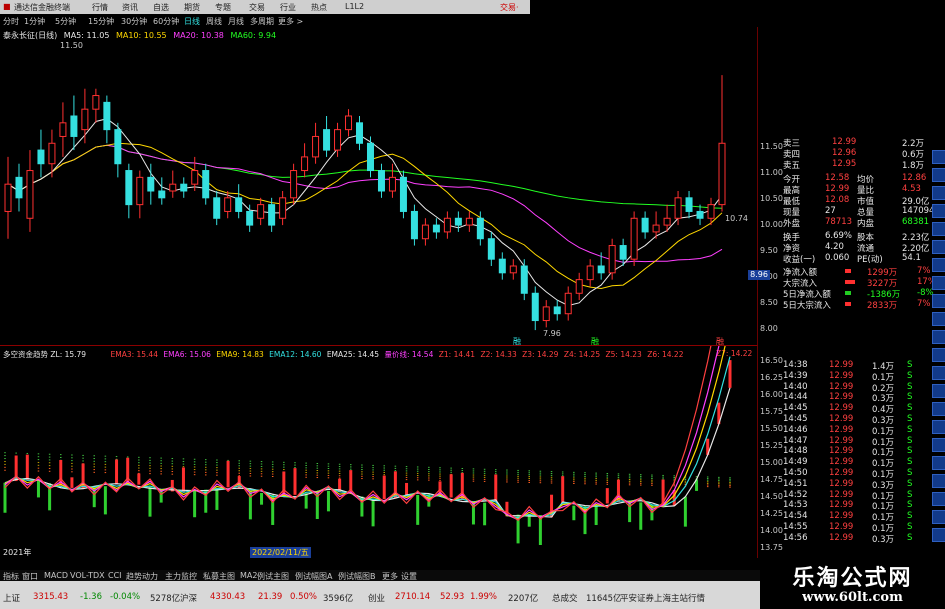 The image size is (945, 609). I want to click on flow-row: 5日净流入额 -1386万 -8%, so click(851, 294).